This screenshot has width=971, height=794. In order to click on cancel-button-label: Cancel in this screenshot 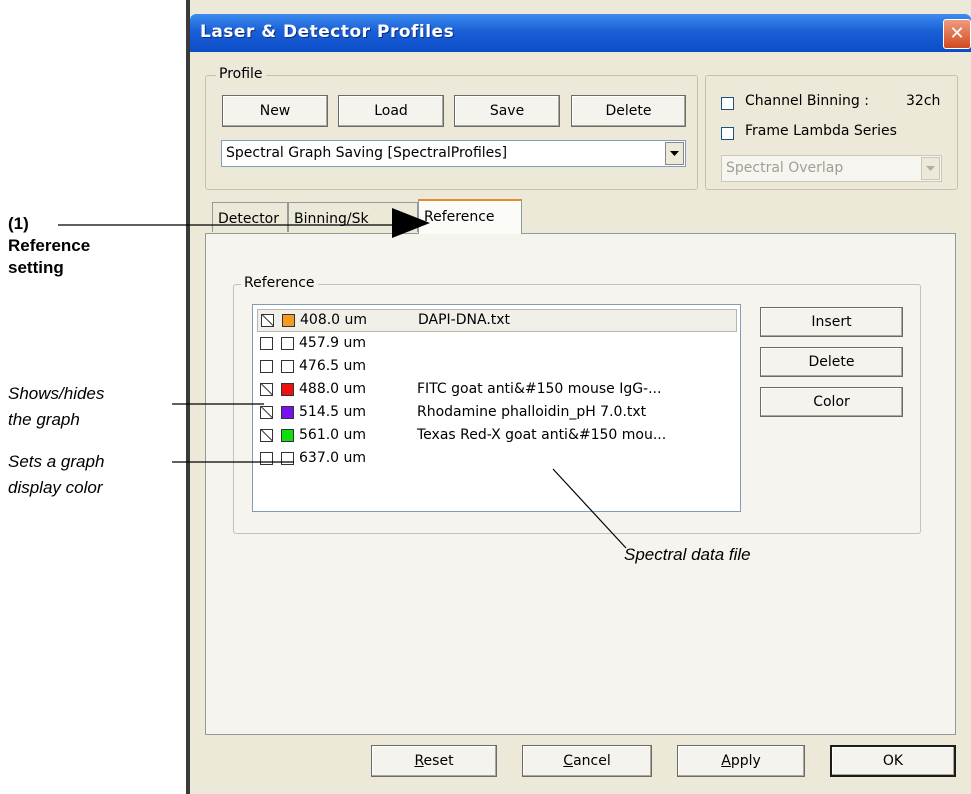, I will do `click(587, 761)`.